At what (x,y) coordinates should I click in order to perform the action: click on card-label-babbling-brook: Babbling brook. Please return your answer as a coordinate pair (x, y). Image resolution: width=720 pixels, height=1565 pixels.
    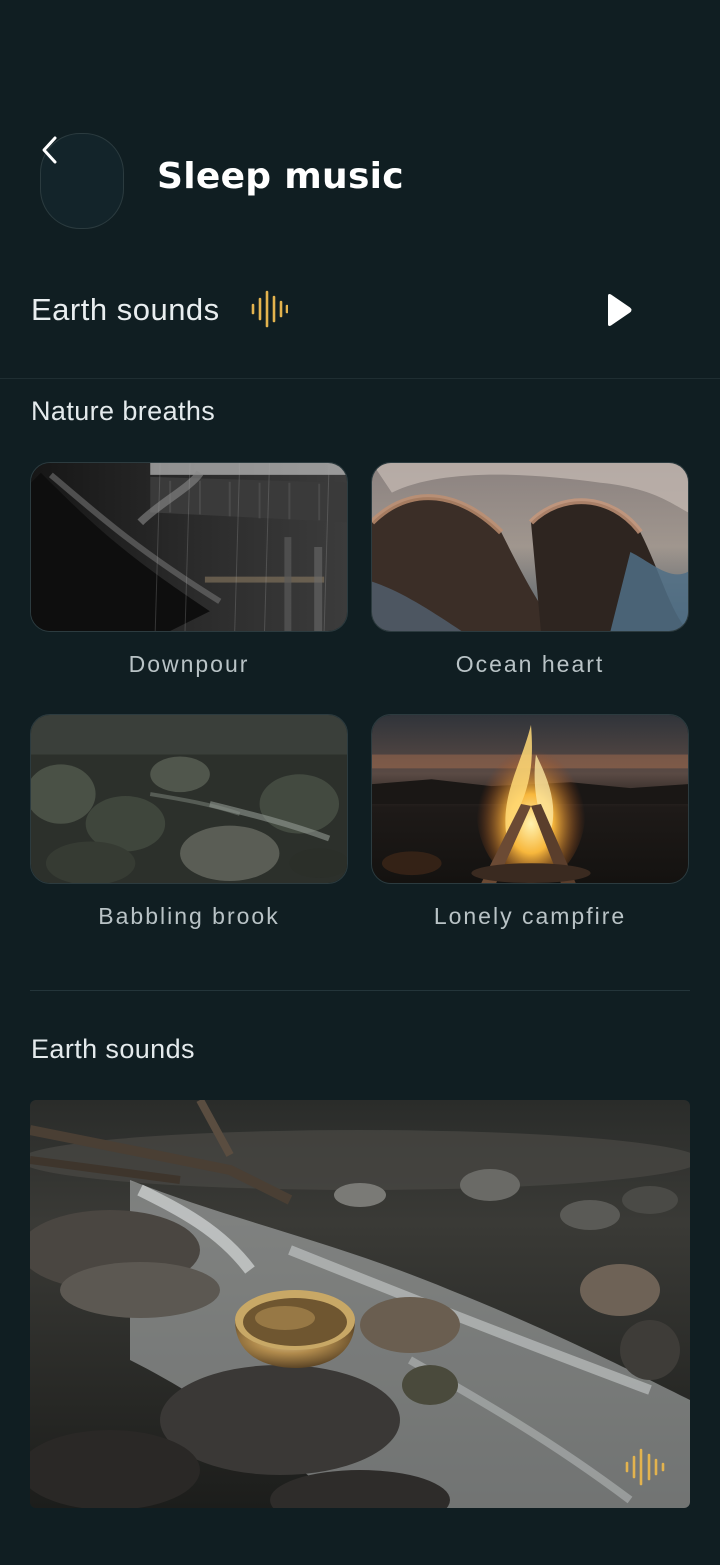
    Looking at the image, I should click on (189, 916).